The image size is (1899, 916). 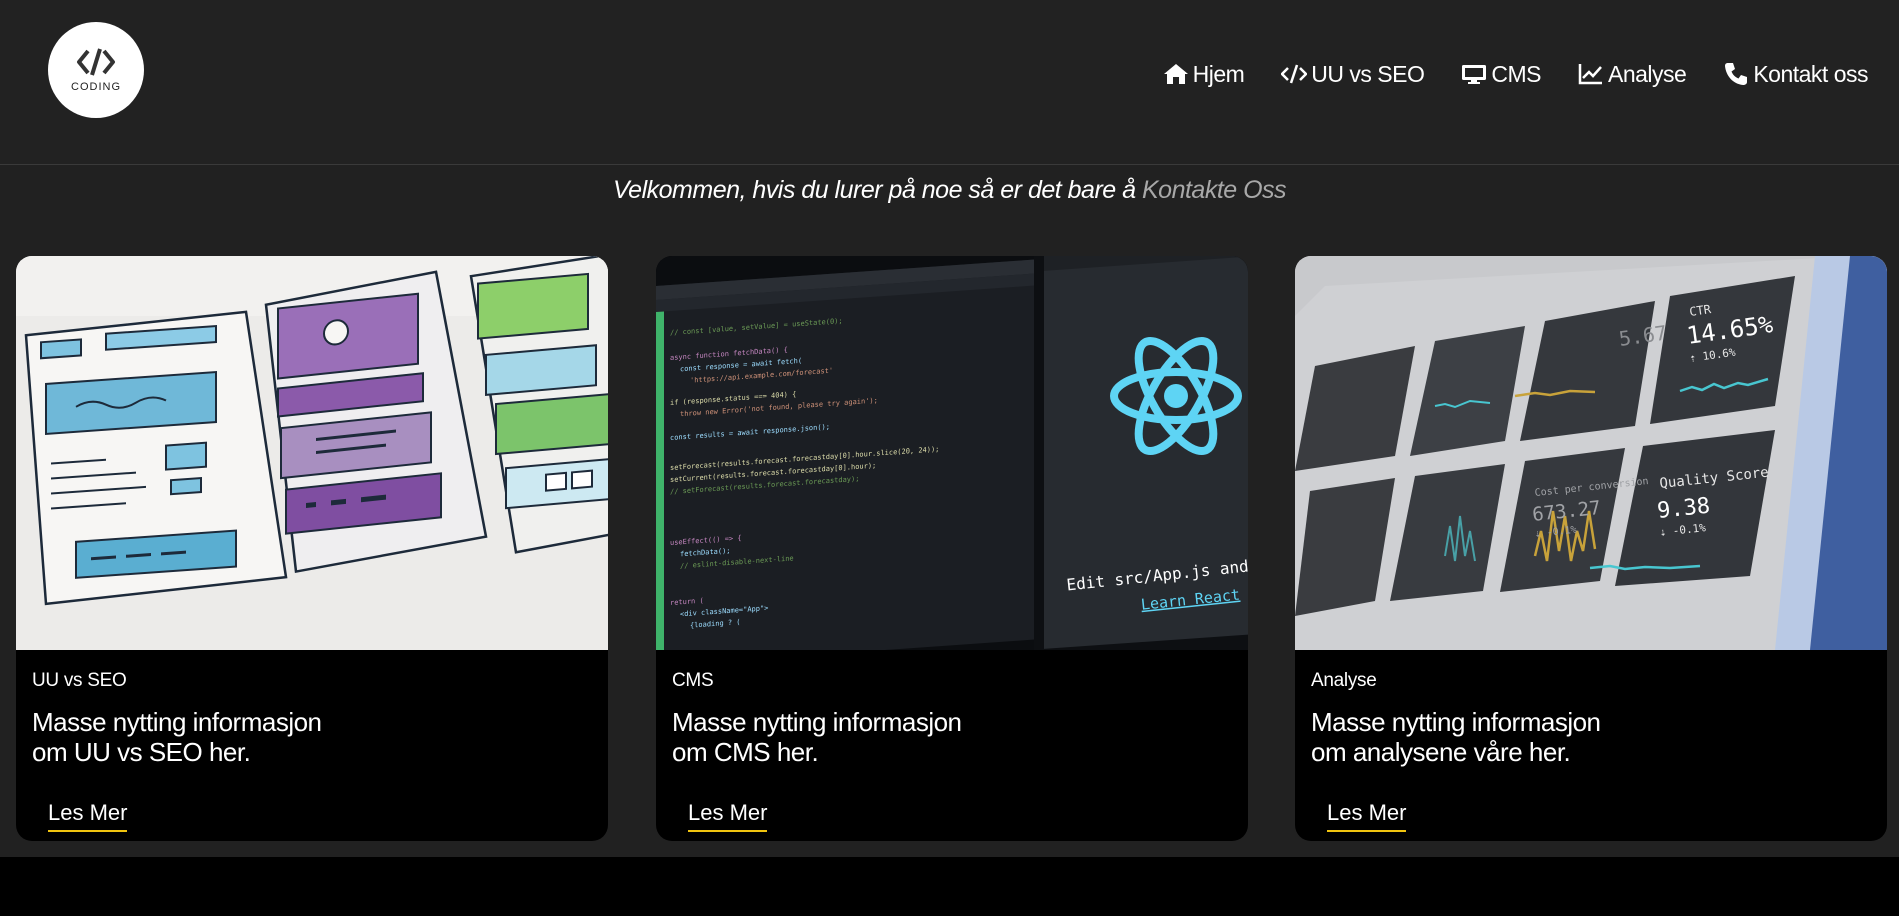 I want to click on card-description-line: om analysene våre her., so click(x=1441, y=752).